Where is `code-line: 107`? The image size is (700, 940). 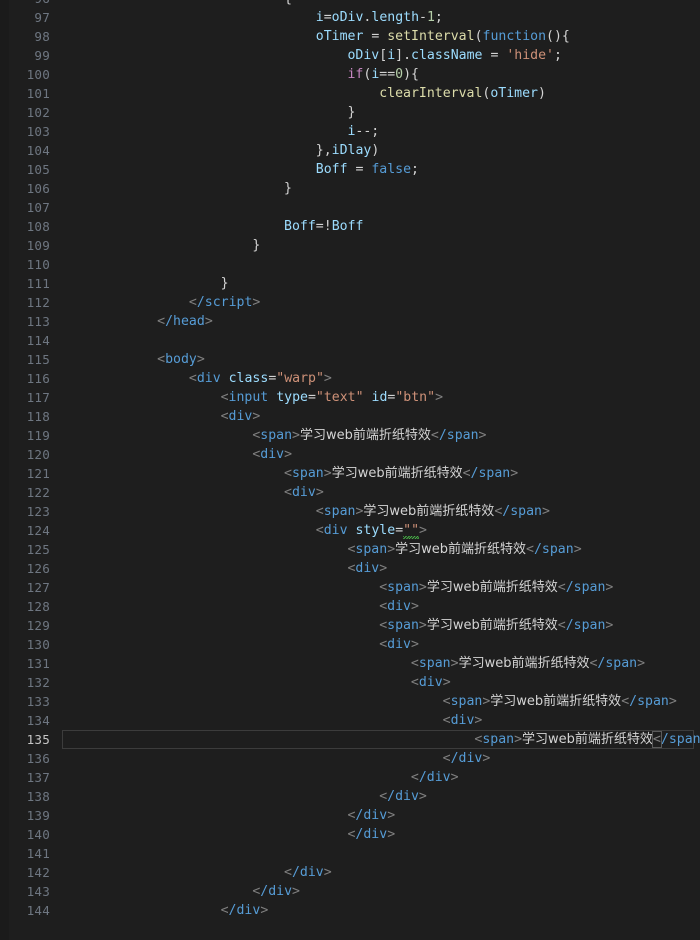 code-line: 107 is located at coordinates (350, 207).